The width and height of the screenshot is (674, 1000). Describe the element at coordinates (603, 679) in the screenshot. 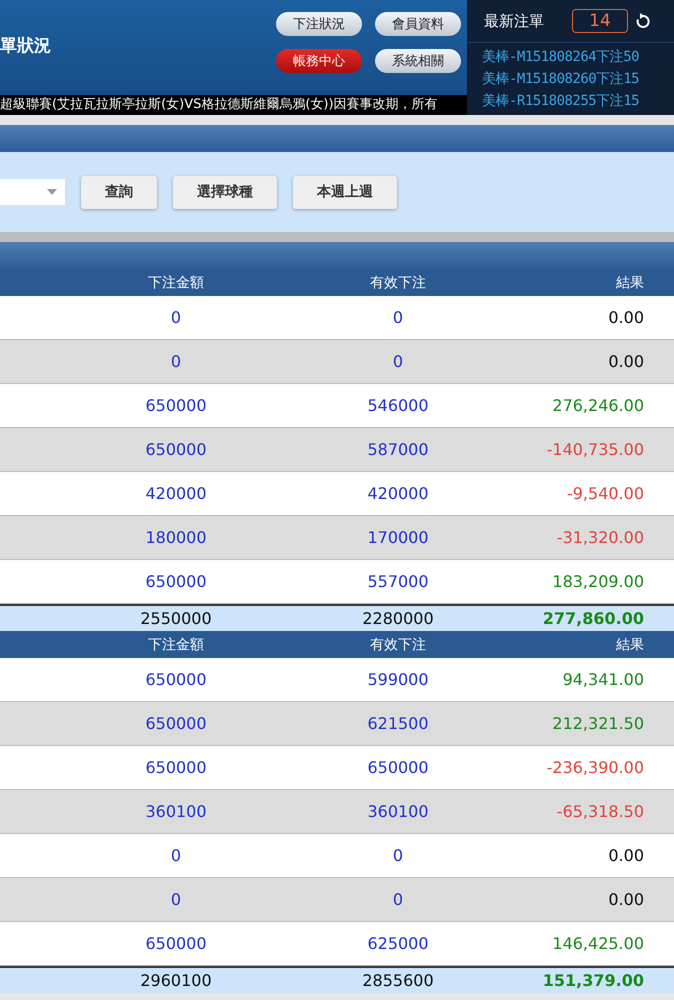

I see `table-cell-text: 94,341.00` at that location.